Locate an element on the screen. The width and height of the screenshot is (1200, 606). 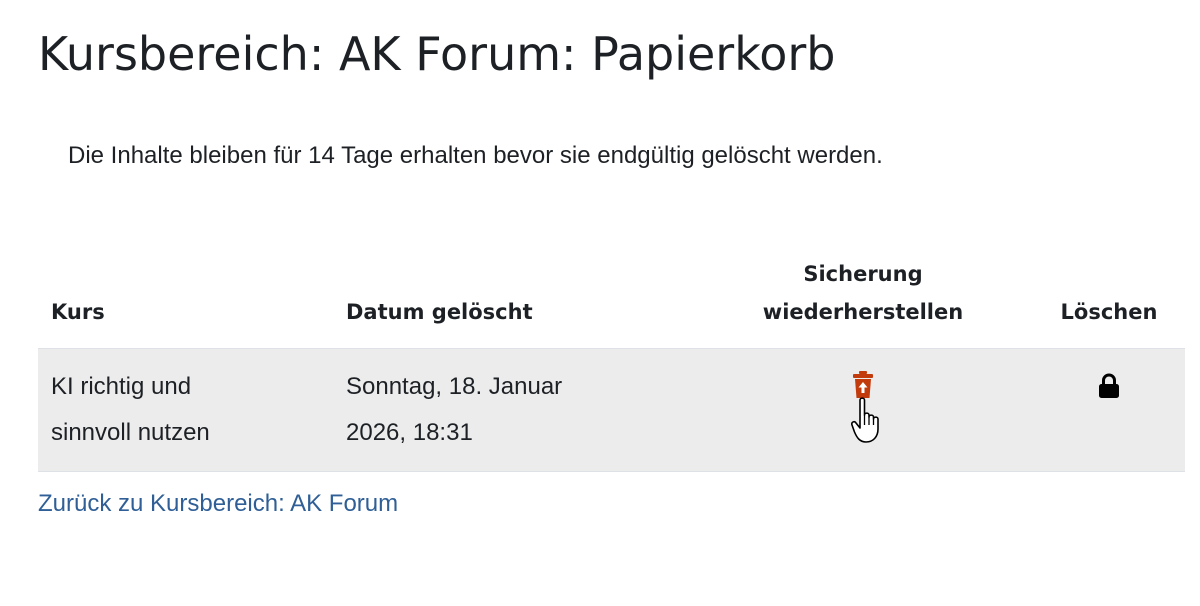
restore-cell is located at coordinates (863, 410).